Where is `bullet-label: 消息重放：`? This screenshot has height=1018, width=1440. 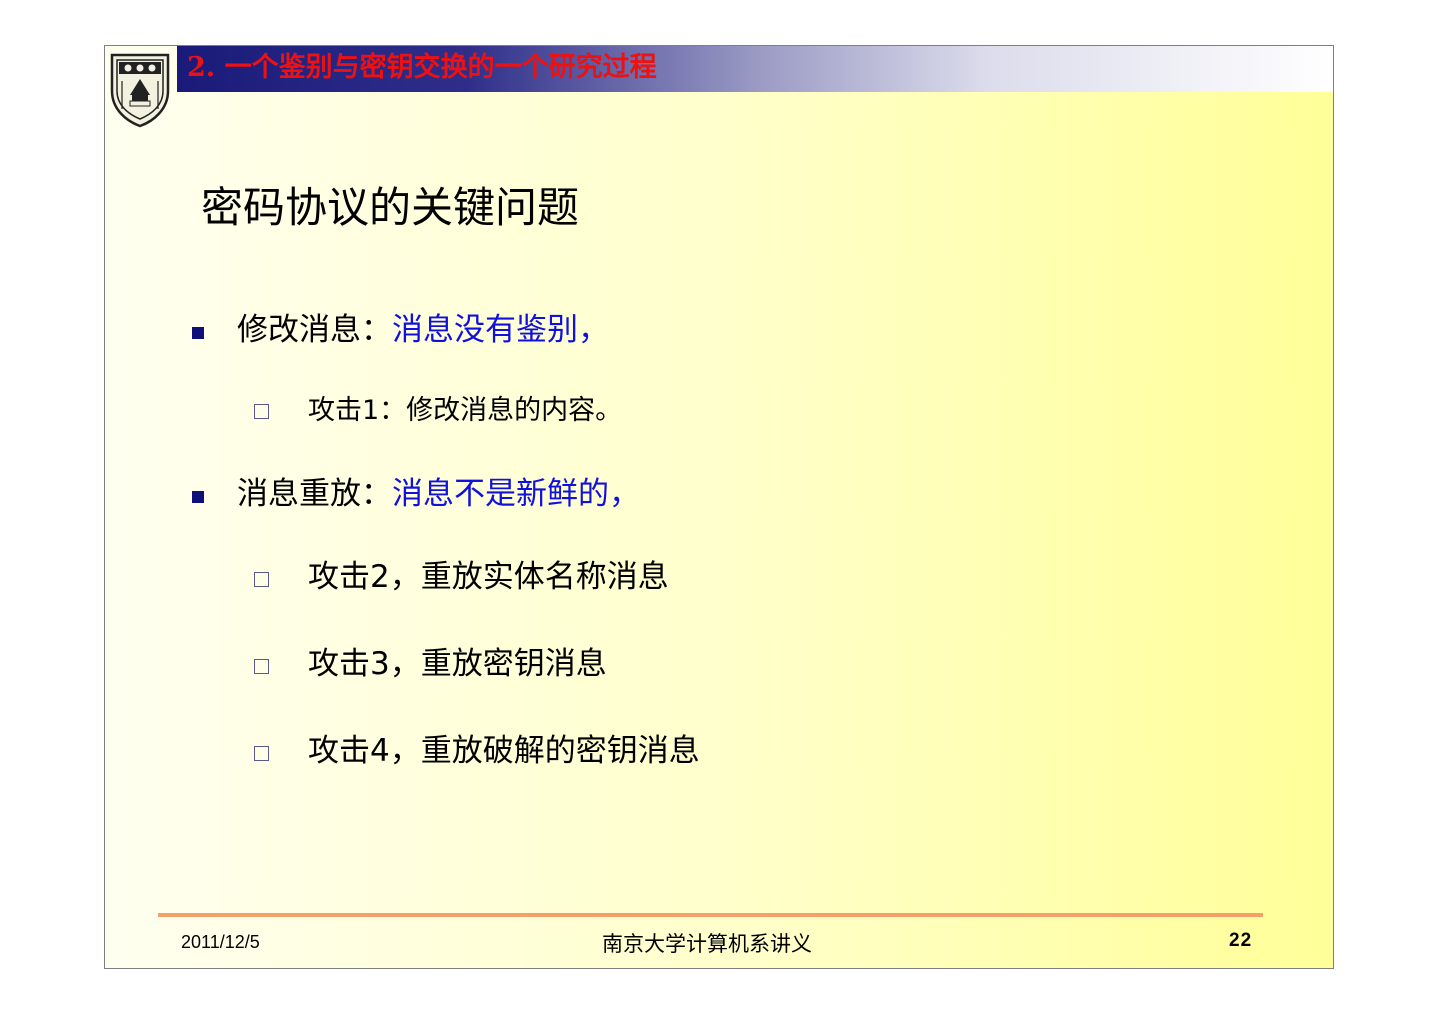 bullet-label: 消息重放： is located at coordinates (314, 494).